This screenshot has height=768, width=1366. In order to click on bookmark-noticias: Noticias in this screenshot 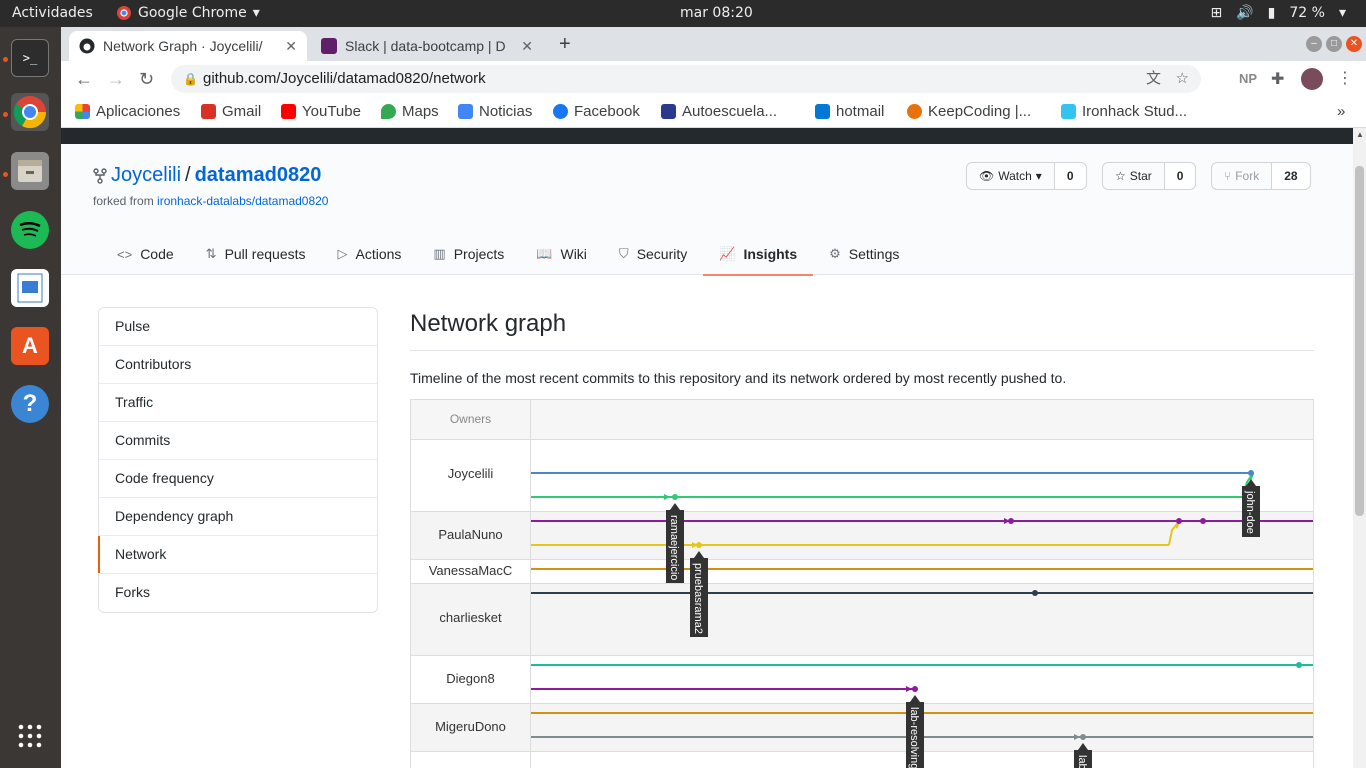, I will do `click(495, 111)`.